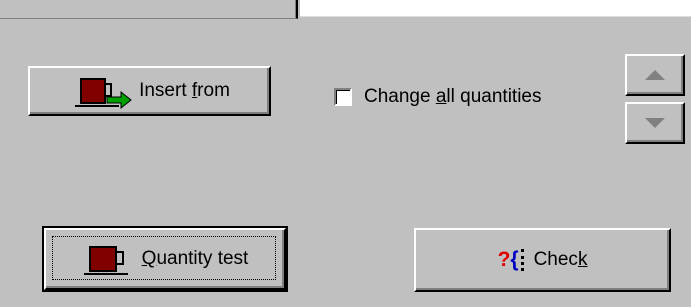  I want to click on check-label: Check, so click(560, 259).